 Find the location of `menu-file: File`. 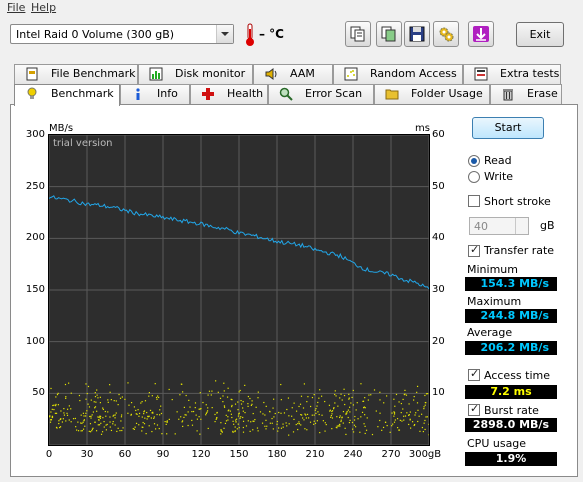

menu-file: File is located at coordinates (16, 7).